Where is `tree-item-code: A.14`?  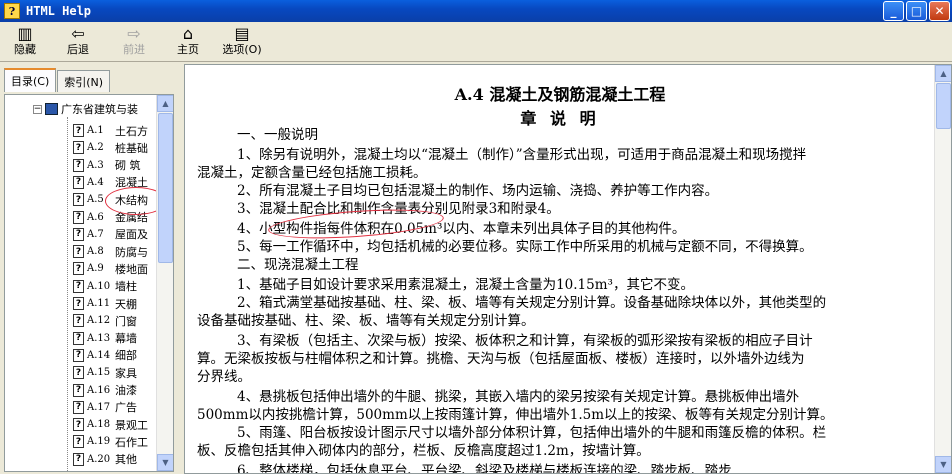
tree-item-code: A.14 is located at coordinates (99, 355).